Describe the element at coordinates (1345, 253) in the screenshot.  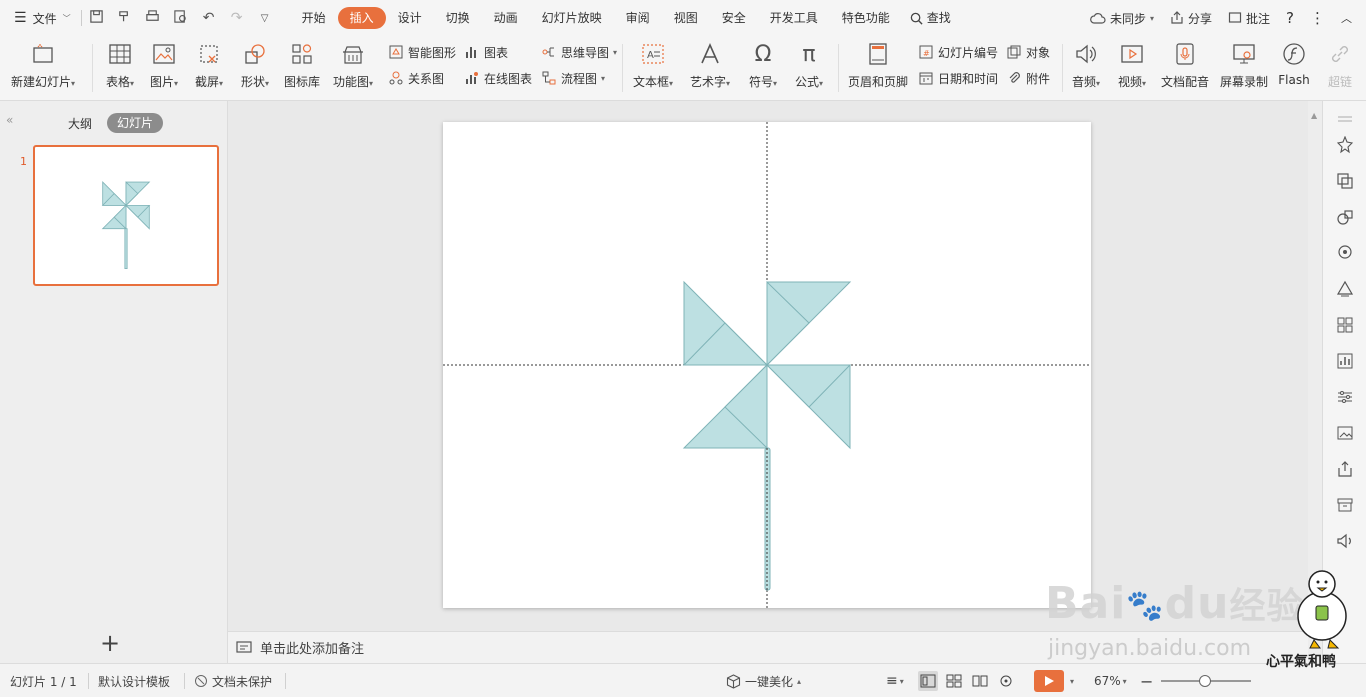
I see `location-icon` at that location.